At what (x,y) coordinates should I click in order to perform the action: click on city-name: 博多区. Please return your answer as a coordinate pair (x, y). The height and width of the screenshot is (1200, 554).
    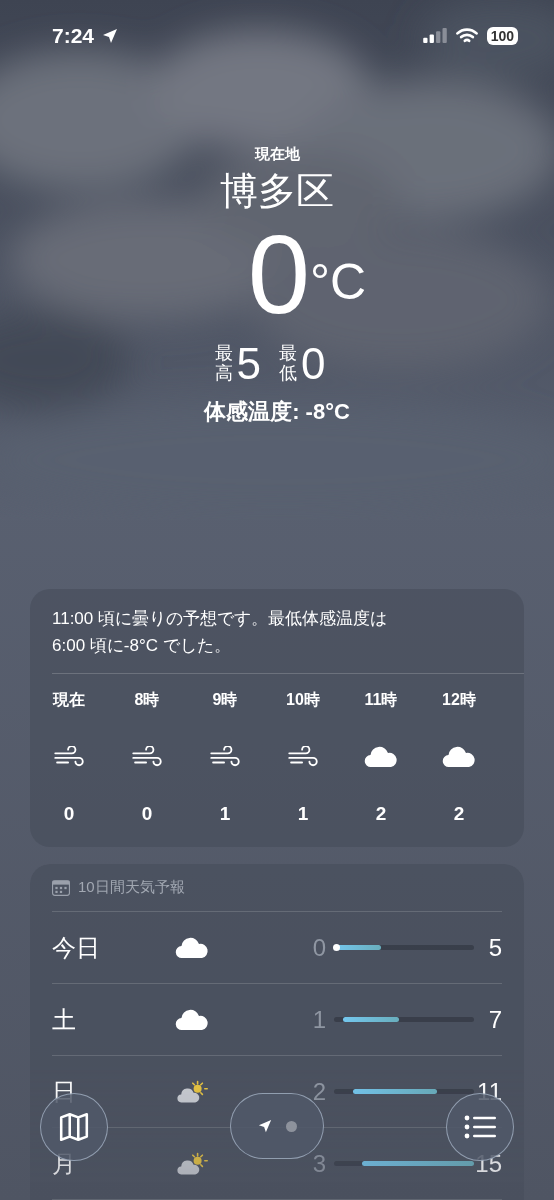
    Looking at the image, I should click on (277, 191).